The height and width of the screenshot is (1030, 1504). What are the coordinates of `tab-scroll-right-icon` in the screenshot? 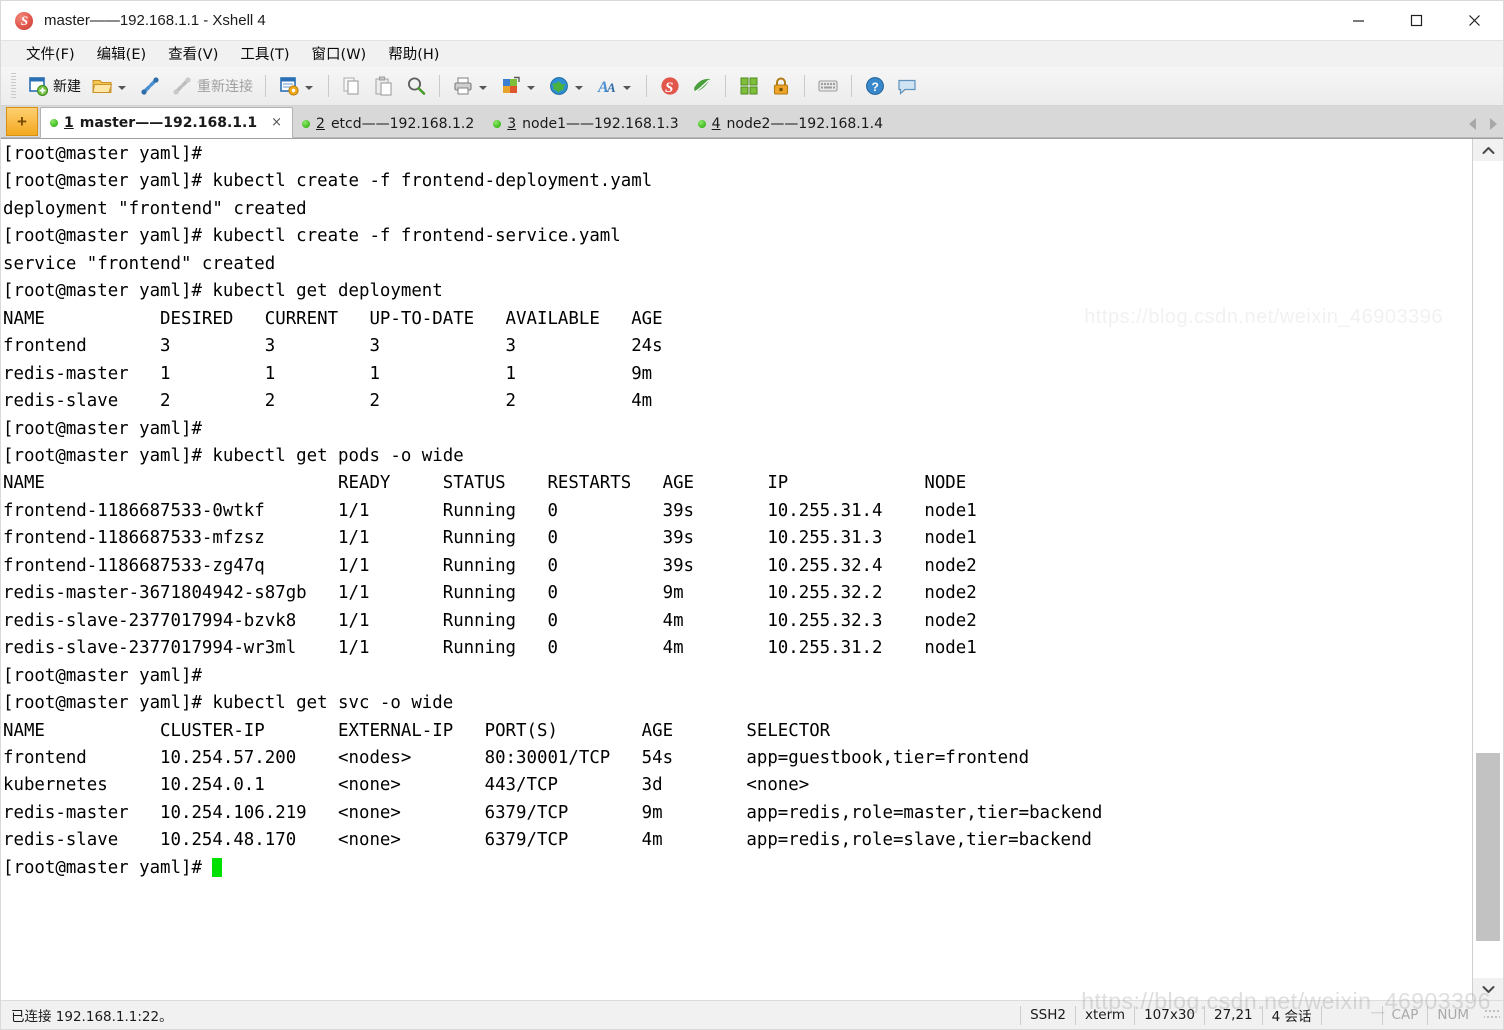 It's located at (1493, 123).